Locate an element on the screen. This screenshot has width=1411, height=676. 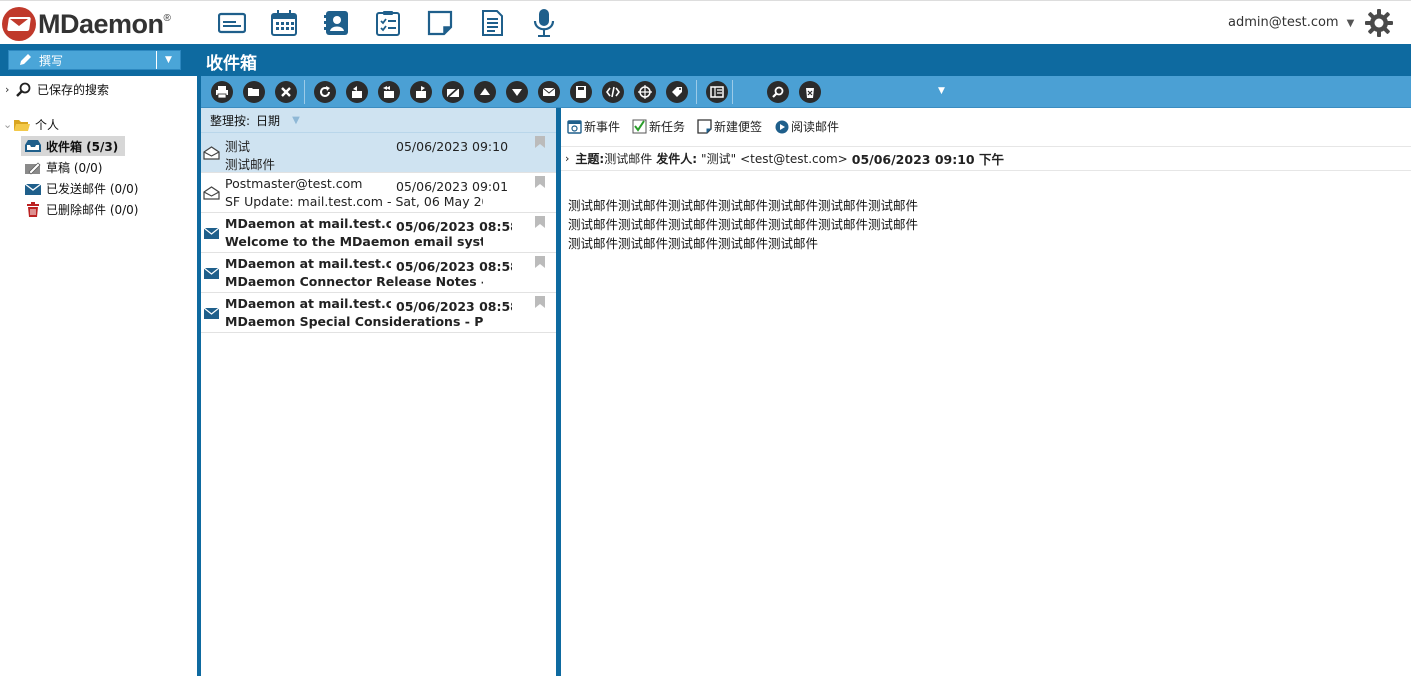
tasks-icon is located at coordinates (388, 23).